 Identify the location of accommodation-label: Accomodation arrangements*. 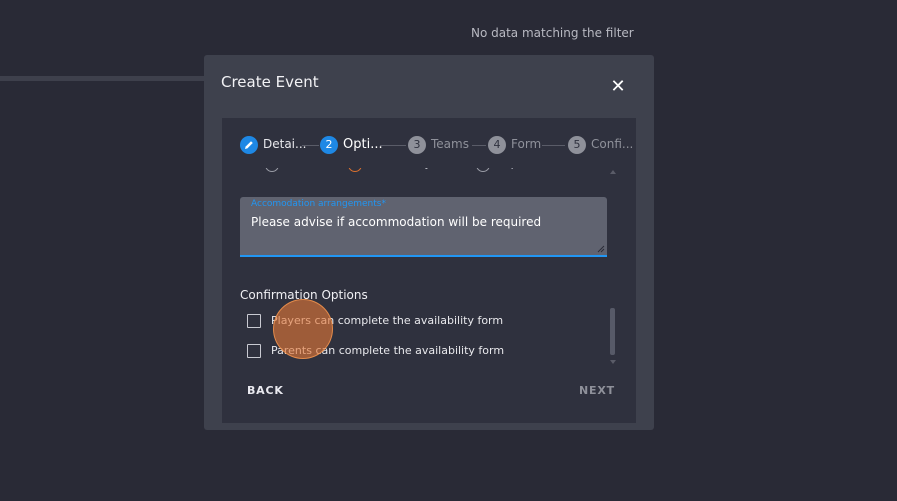
(318, 204).